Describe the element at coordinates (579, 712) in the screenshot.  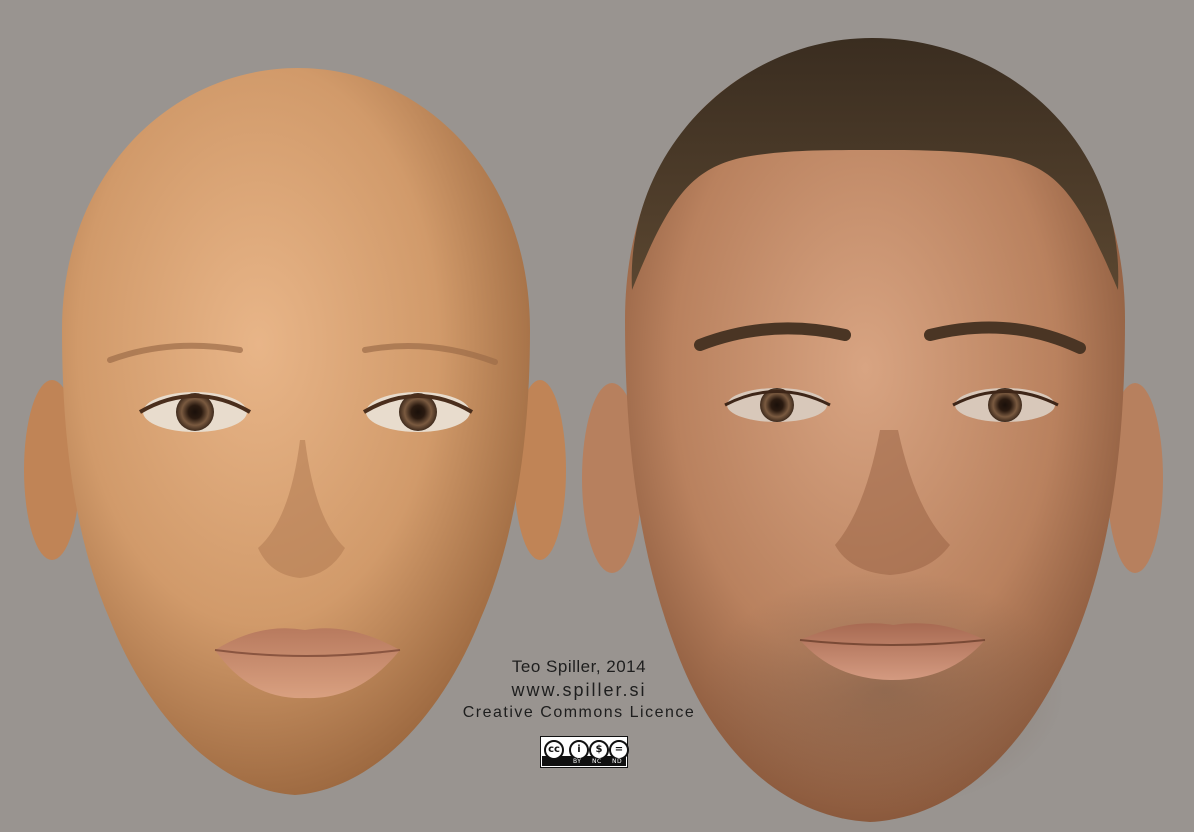
I see `credit-licence: Creative Commons Licence` at that location.